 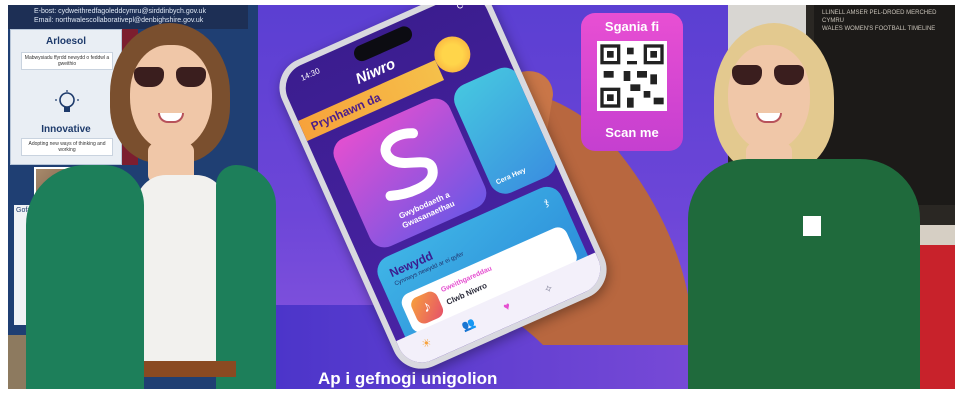 What do you see at coordinates (461, 9) in the screenshot?
I see `refresh-icon: ⟳` at bounding box center [461, 9].